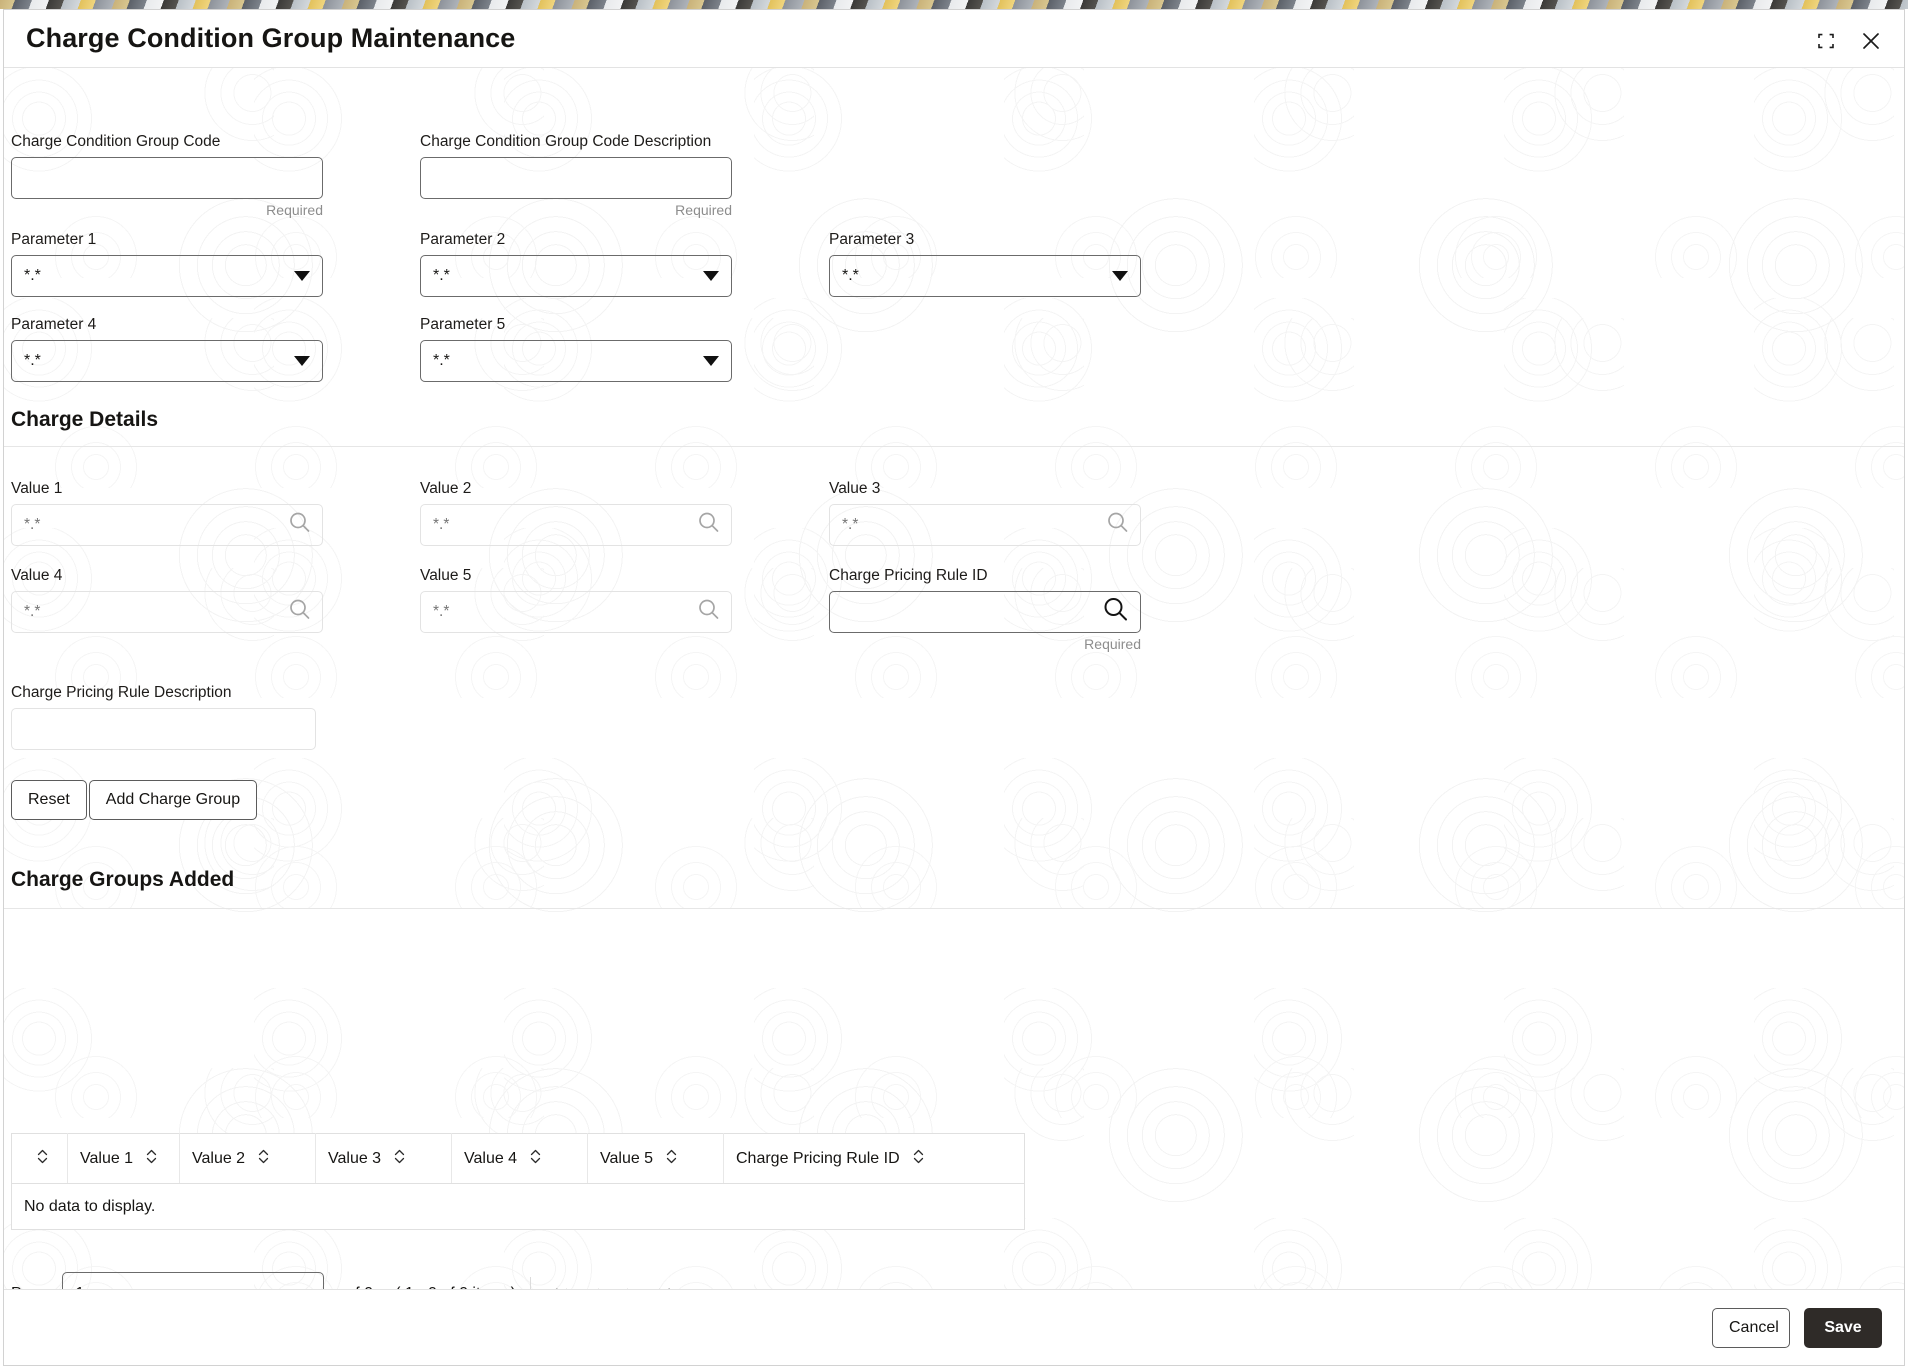 This screenshot has height=1368, width=1908. I want to click on field-value-3: Value 3, so click(985, 512).